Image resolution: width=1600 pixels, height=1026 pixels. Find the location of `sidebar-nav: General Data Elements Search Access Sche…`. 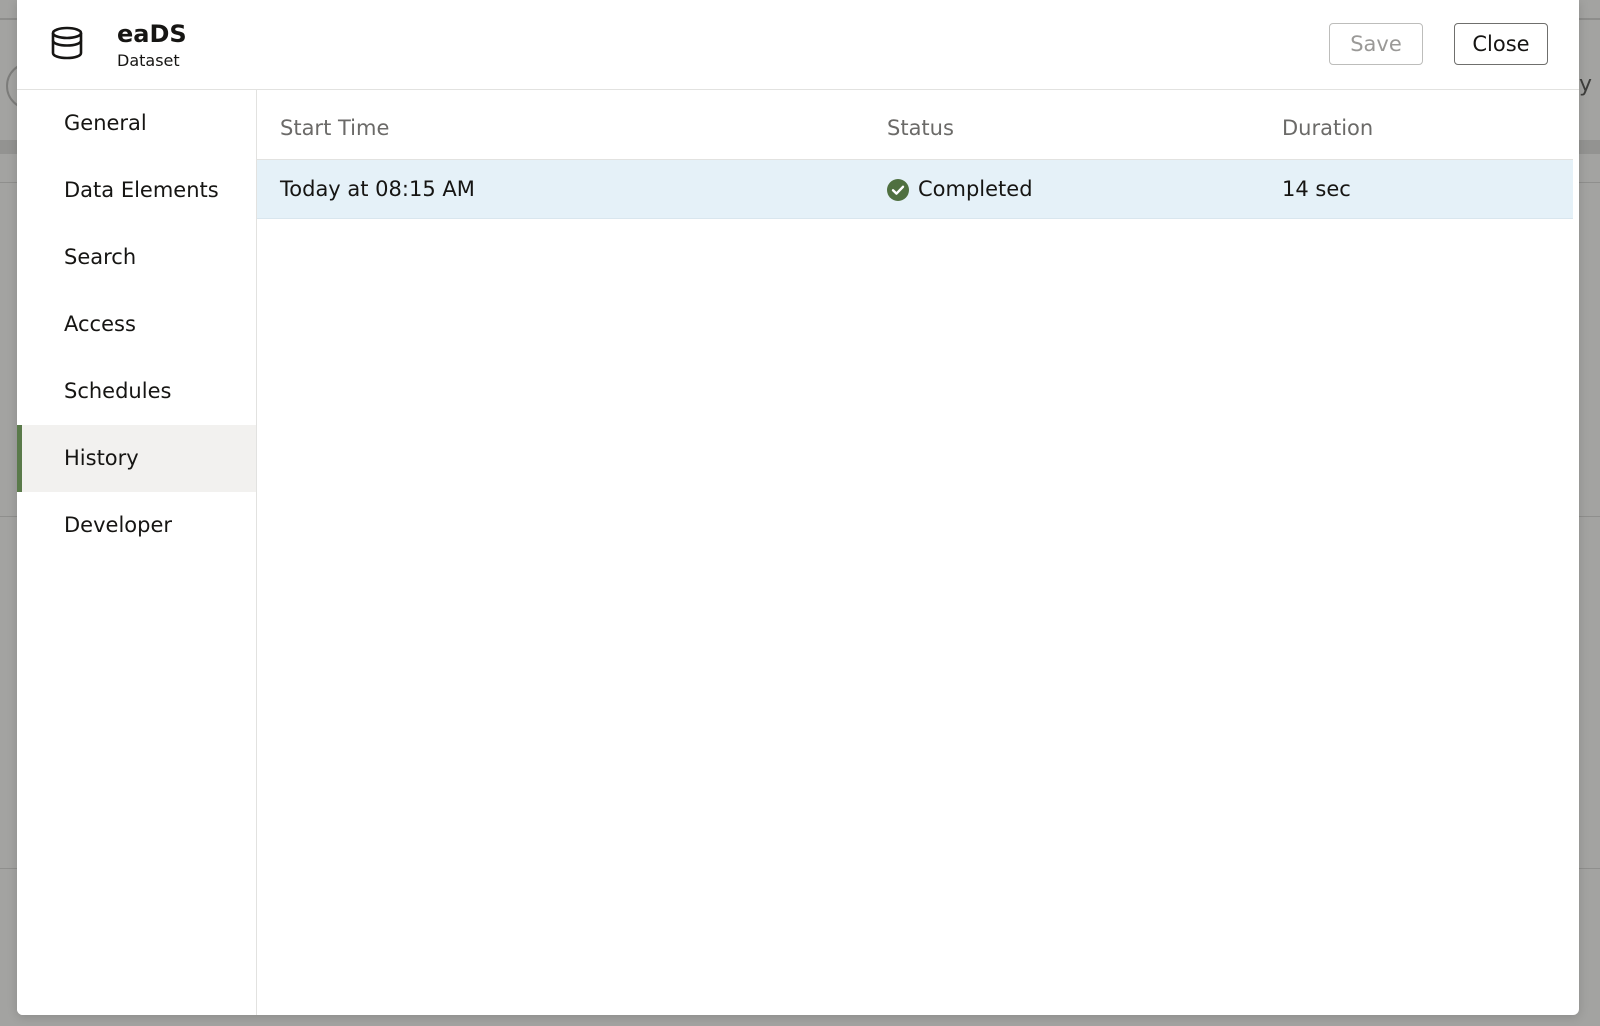

sidebar-nav: General Data Elements Search Access Sche… is located at coordinates (137, 552).